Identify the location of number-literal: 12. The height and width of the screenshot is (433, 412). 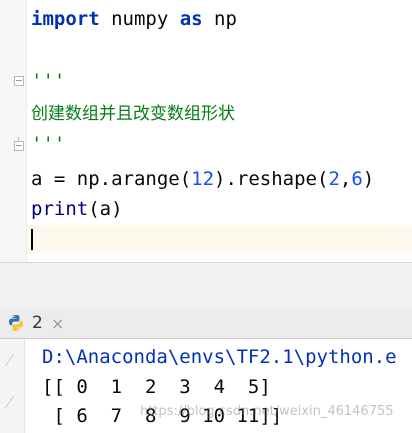
(203, 179).